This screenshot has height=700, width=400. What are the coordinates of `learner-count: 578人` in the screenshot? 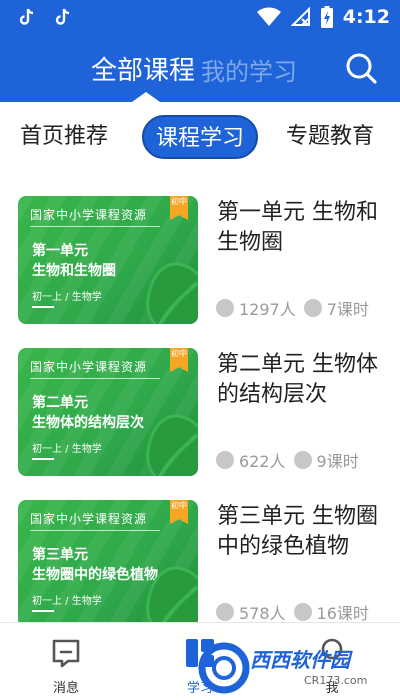 It's located at (262, 613).